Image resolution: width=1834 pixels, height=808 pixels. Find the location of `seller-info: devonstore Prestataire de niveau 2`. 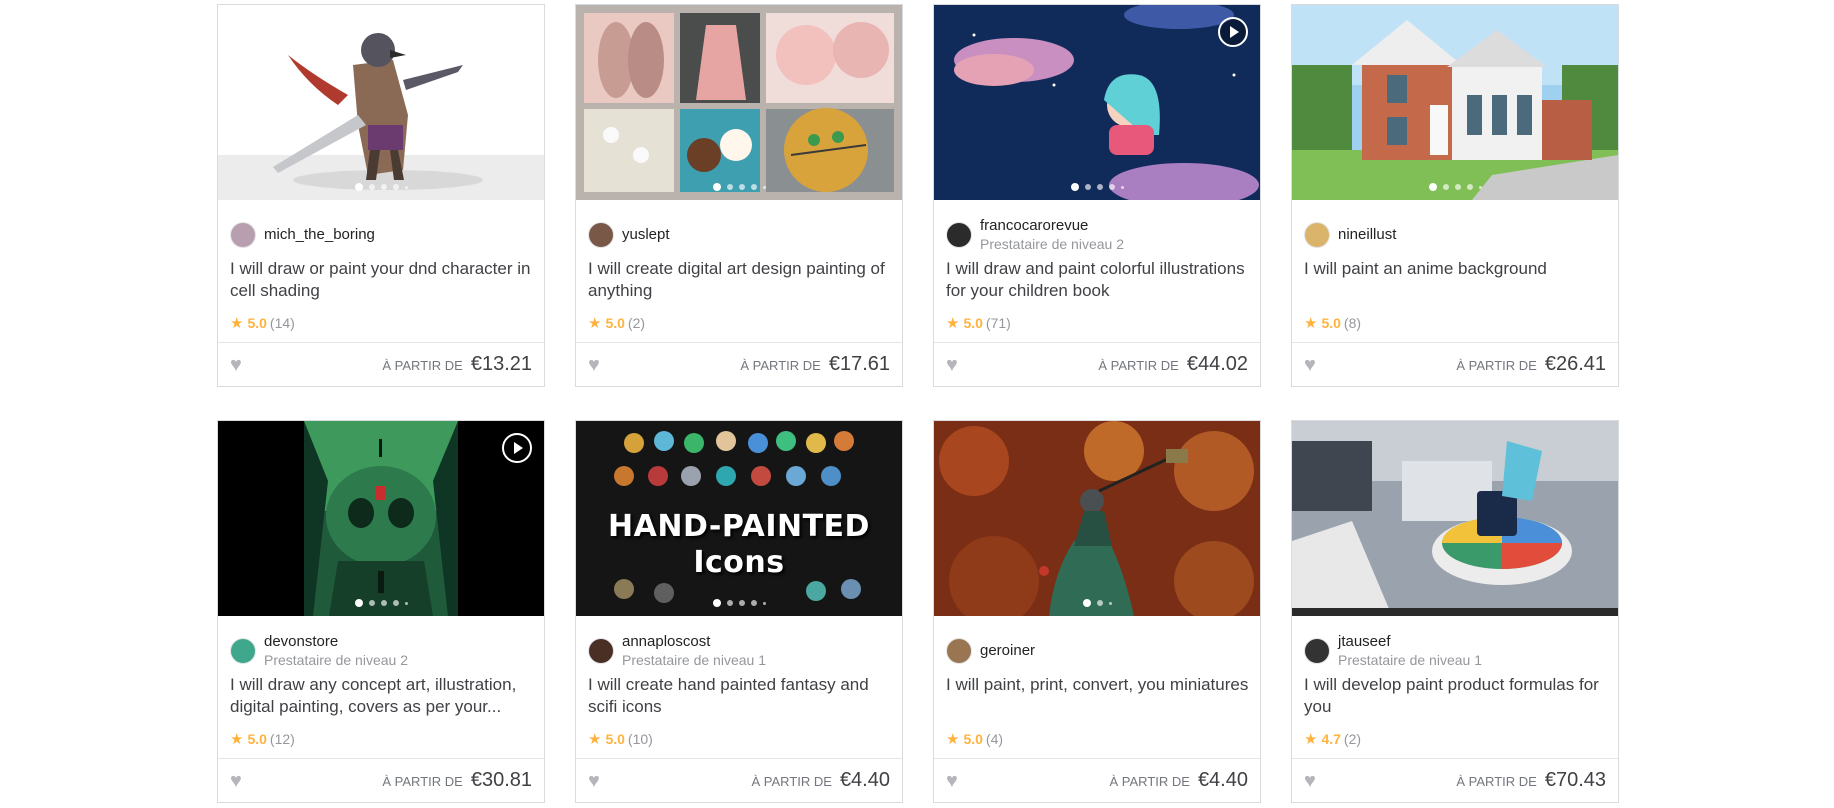

seller-info: devonstore Prestataire de niveau 2 is located at coordinates (319, 651).